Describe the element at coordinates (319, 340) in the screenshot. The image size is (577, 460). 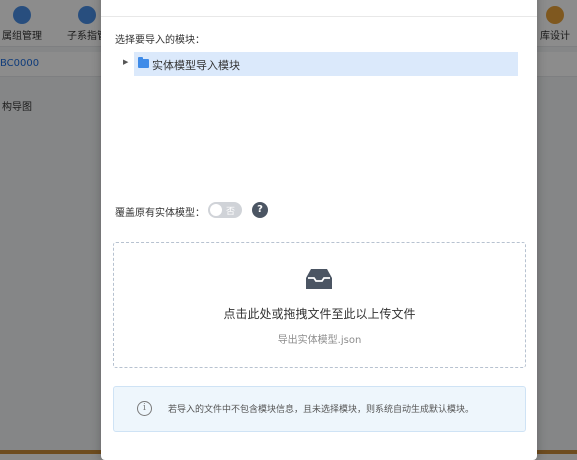
I see `upload-filename-hint: 导出实体模型.json` at that location.